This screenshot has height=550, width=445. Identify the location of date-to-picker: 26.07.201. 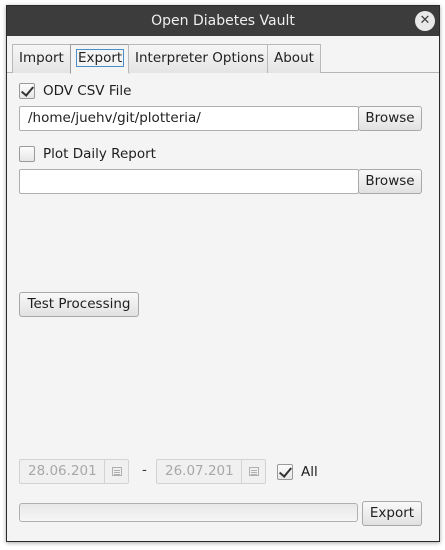
(211, 471).